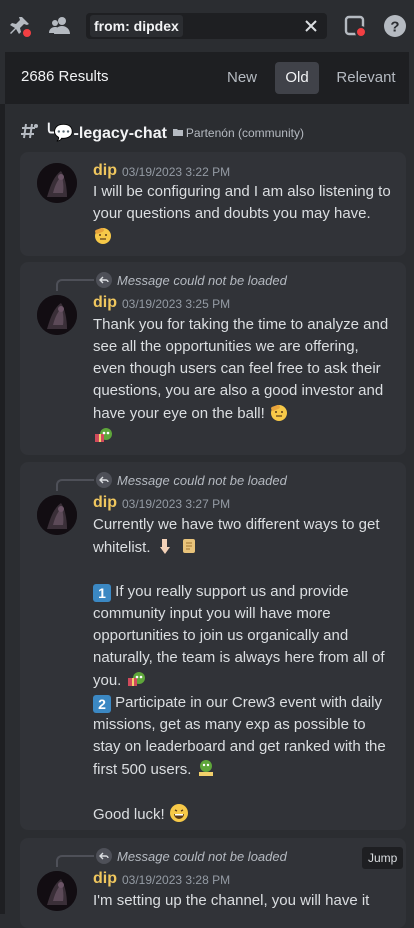  Describe the element at coordinates (60, 26) in the screenshot. I see `members-icon` at that location.